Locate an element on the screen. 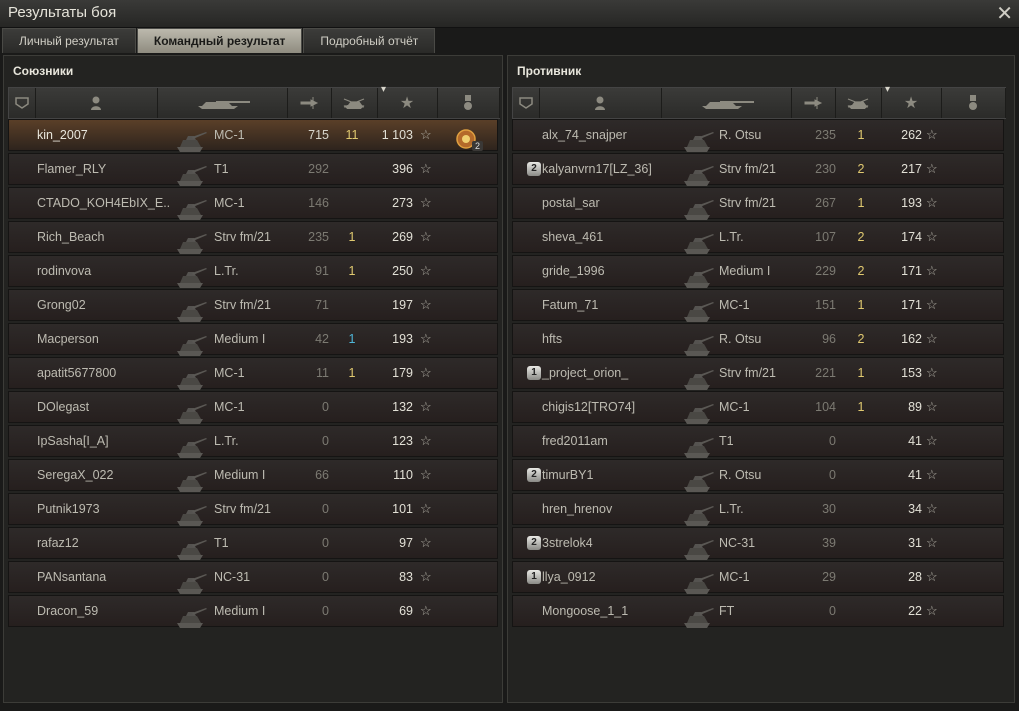 This screenshot has height=711, width=1019. xp-value: 31 is located at coordinates (915, 543).